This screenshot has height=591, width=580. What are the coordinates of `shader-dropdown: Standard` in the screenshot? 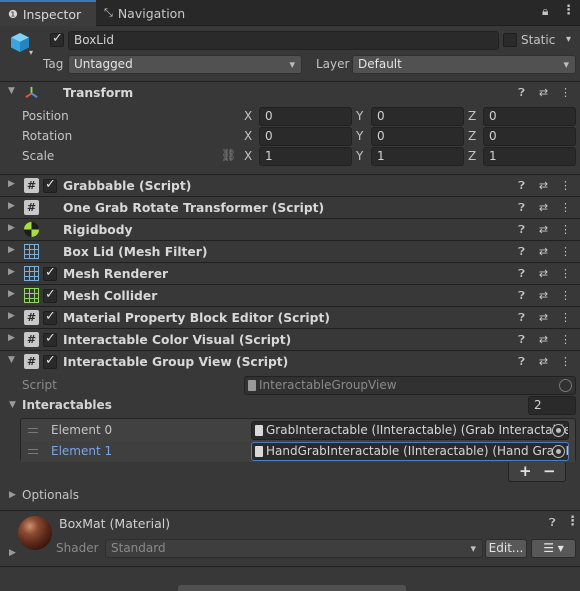 It's located at (294, 548).